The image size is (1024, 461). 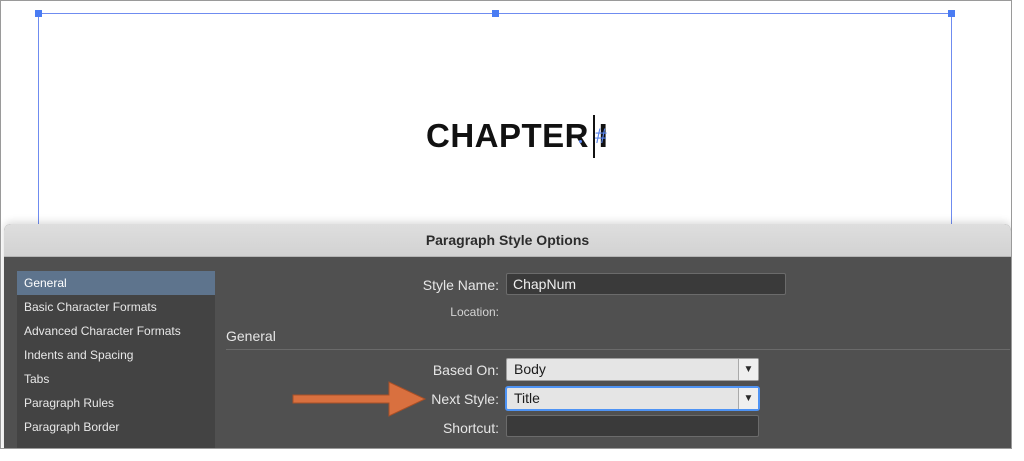 I want to click on based-on-label: Based On:, so click(x=465, y=370).